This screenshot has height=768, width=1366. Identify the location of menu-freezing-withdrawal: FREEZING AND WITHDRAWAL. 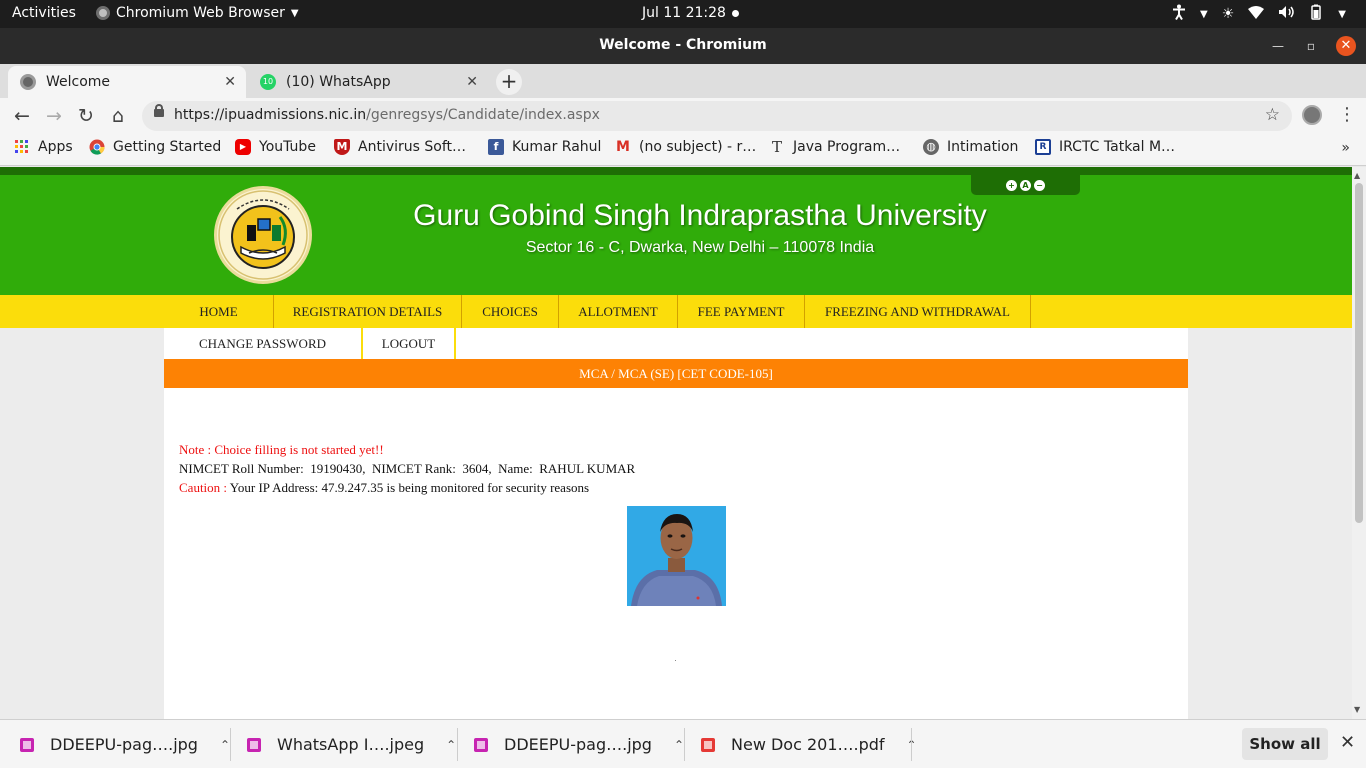
(918, 311).